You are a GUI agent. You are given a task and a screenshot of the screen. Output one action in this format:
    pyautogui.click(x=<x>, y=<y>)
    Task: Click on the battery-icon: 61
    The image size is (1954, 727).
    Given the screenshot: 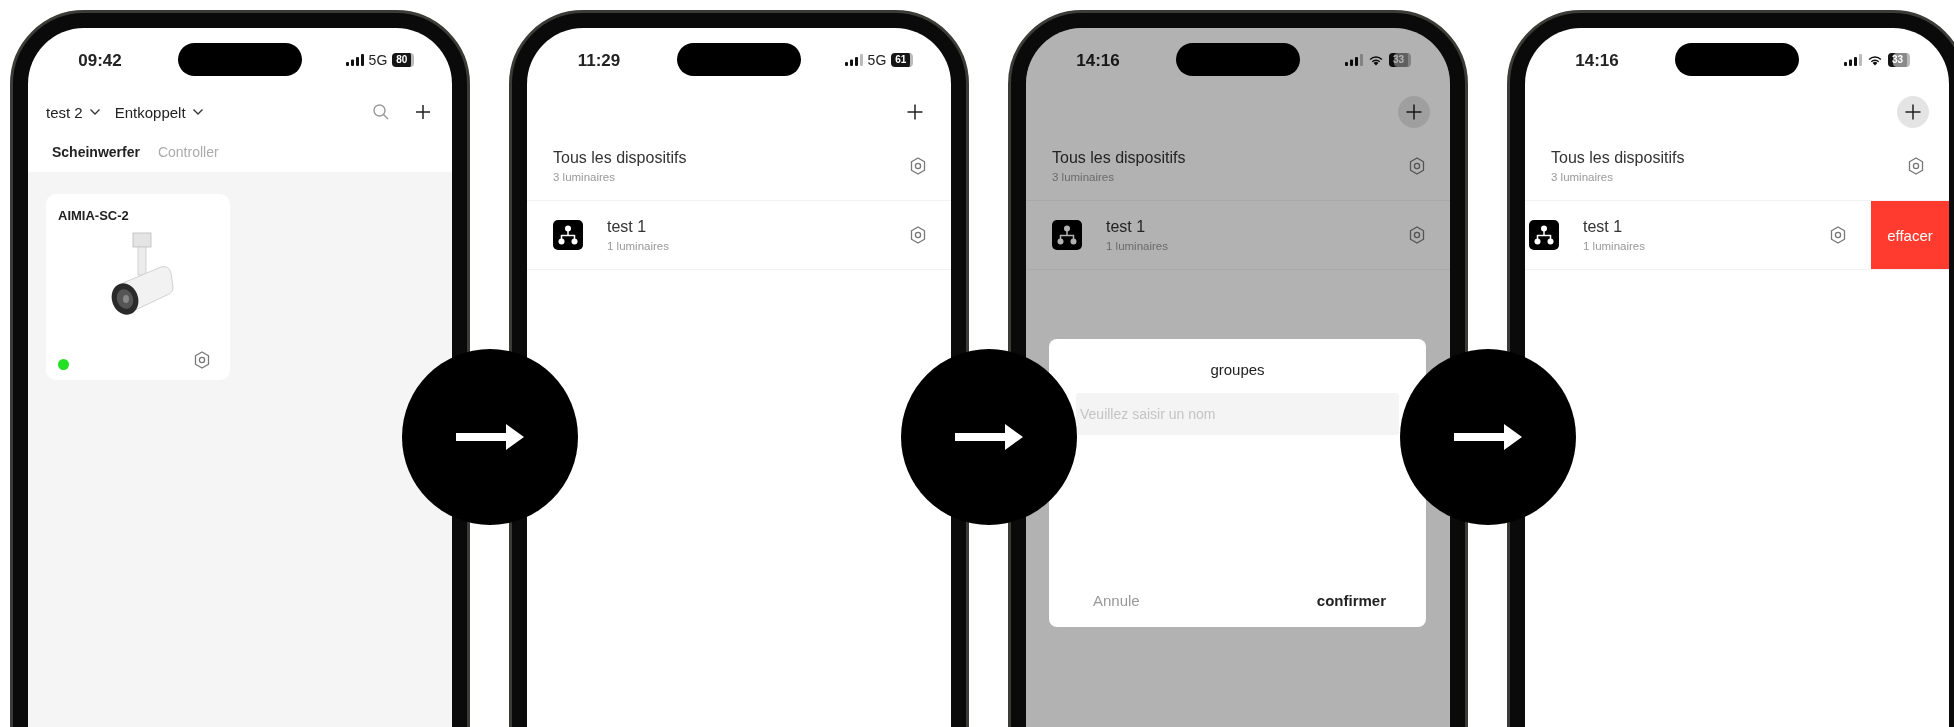 What is the action you would take?
    pyautogui.click(x=902, y=60)
    